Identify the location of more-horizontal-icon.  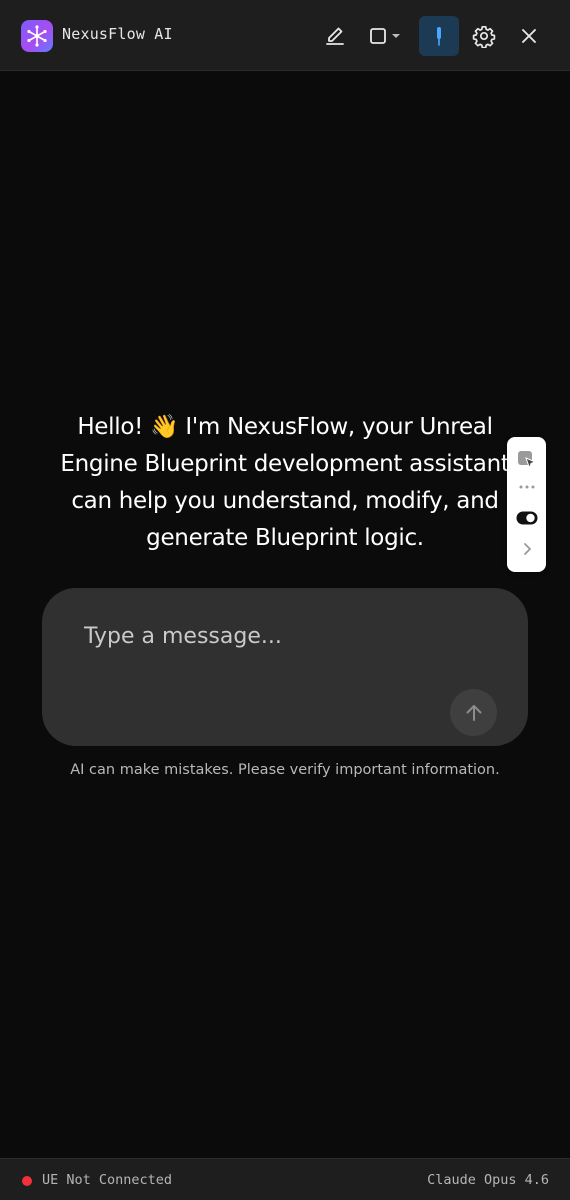
(526, 487).